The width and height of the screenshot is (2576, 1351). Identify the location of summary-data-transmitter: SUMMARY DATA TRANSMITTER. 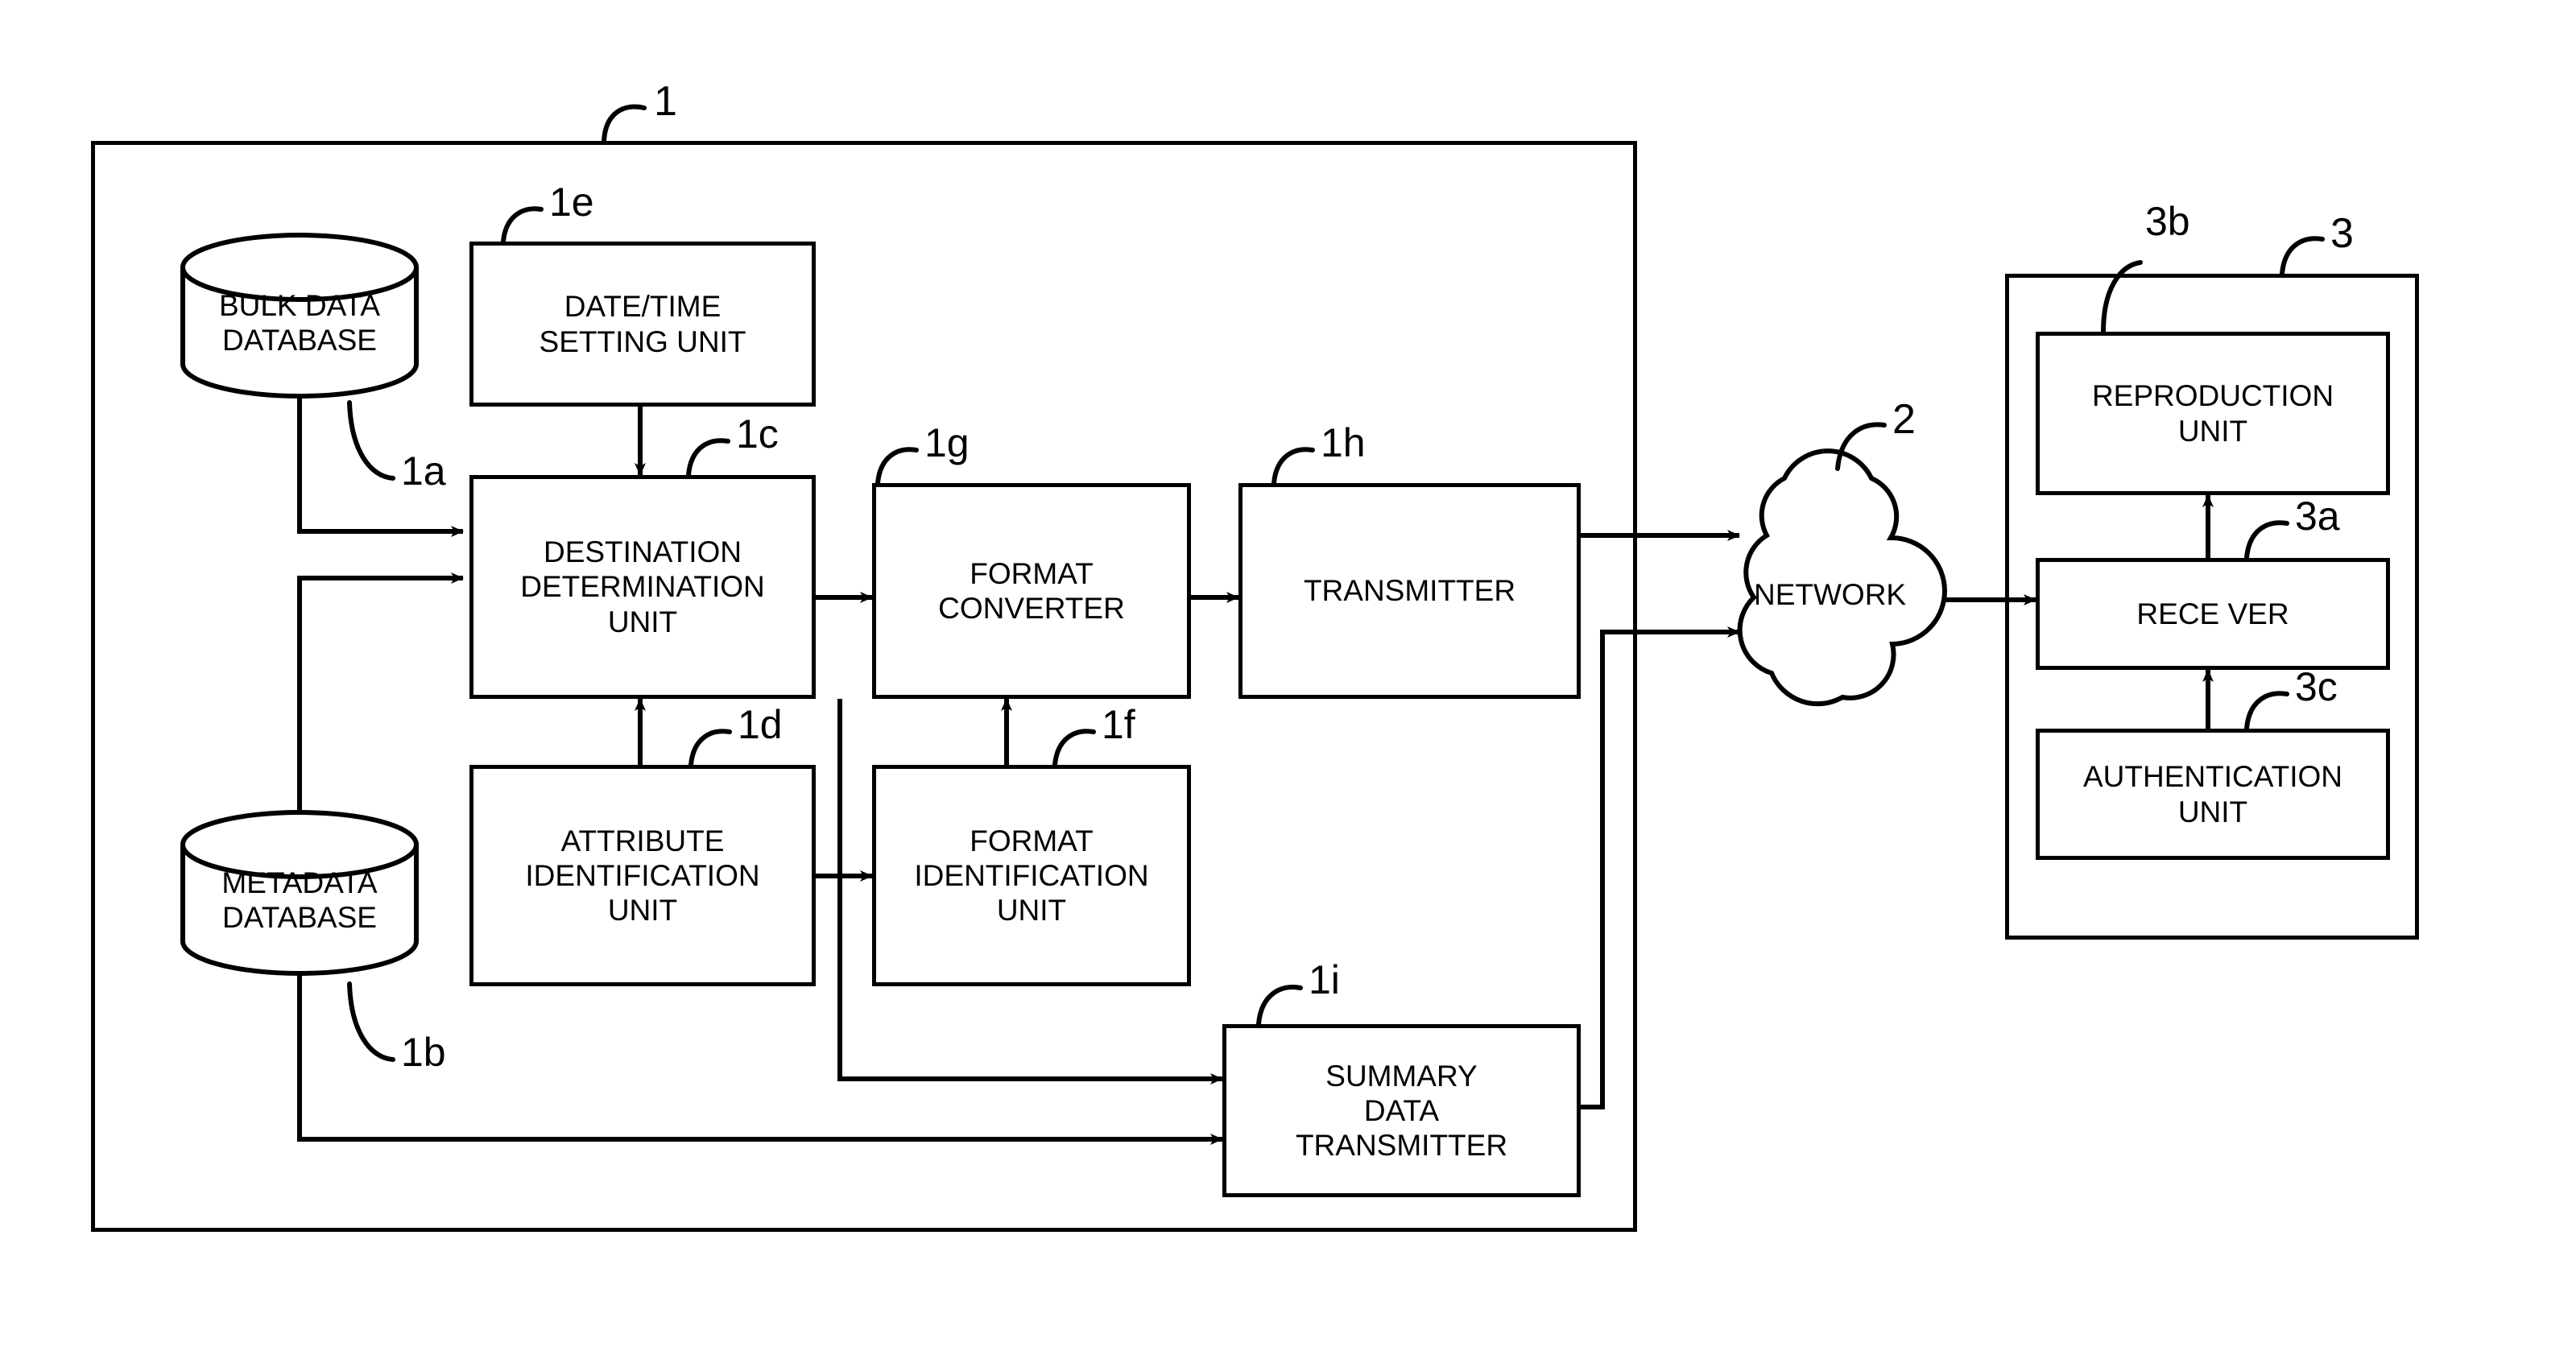
(1401, 1110).